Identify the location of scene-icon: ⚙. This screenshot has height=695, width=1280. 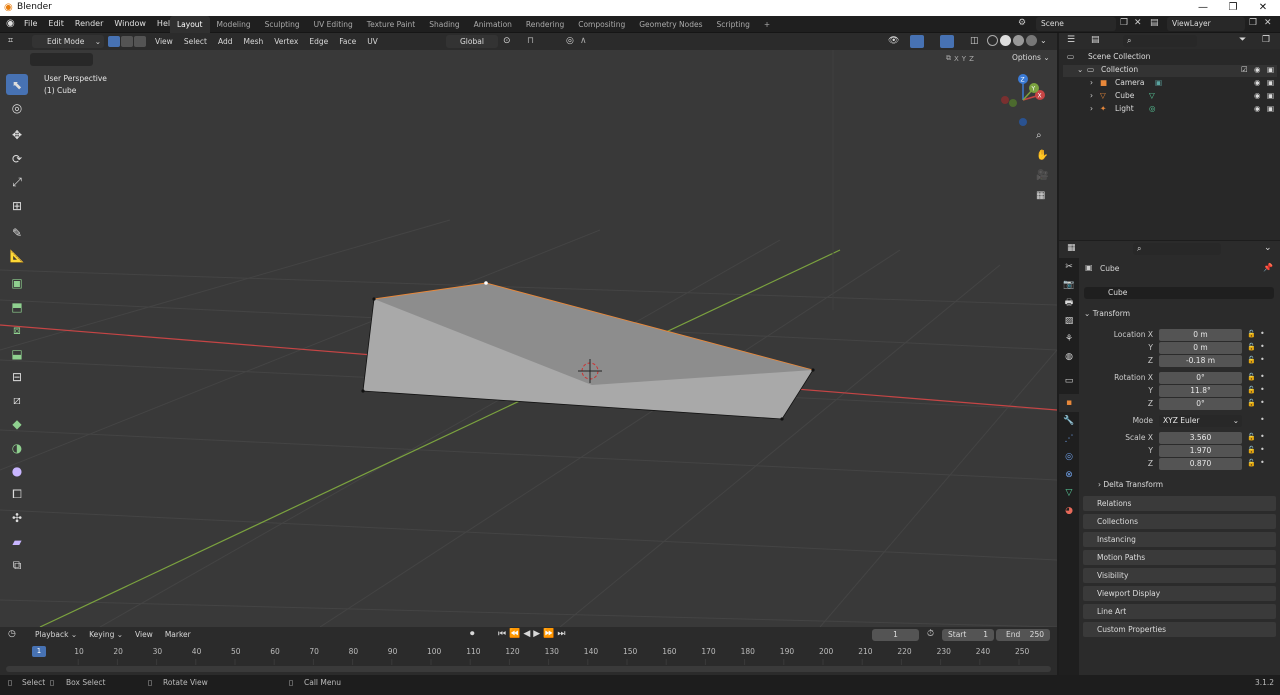
(1022, 23).